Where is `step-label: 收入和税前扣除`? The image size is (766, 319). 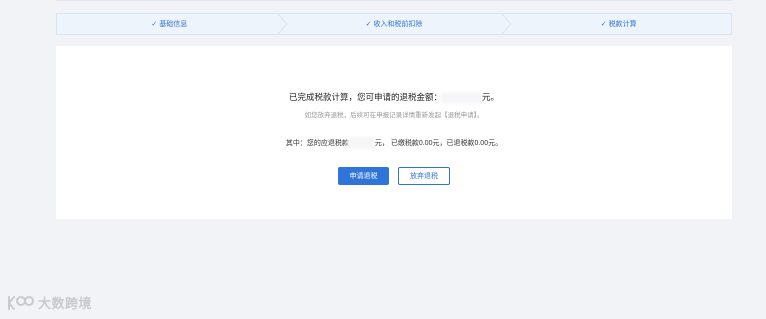
step-label: 收入和税前扣除 is located at coordinates (398, 24).